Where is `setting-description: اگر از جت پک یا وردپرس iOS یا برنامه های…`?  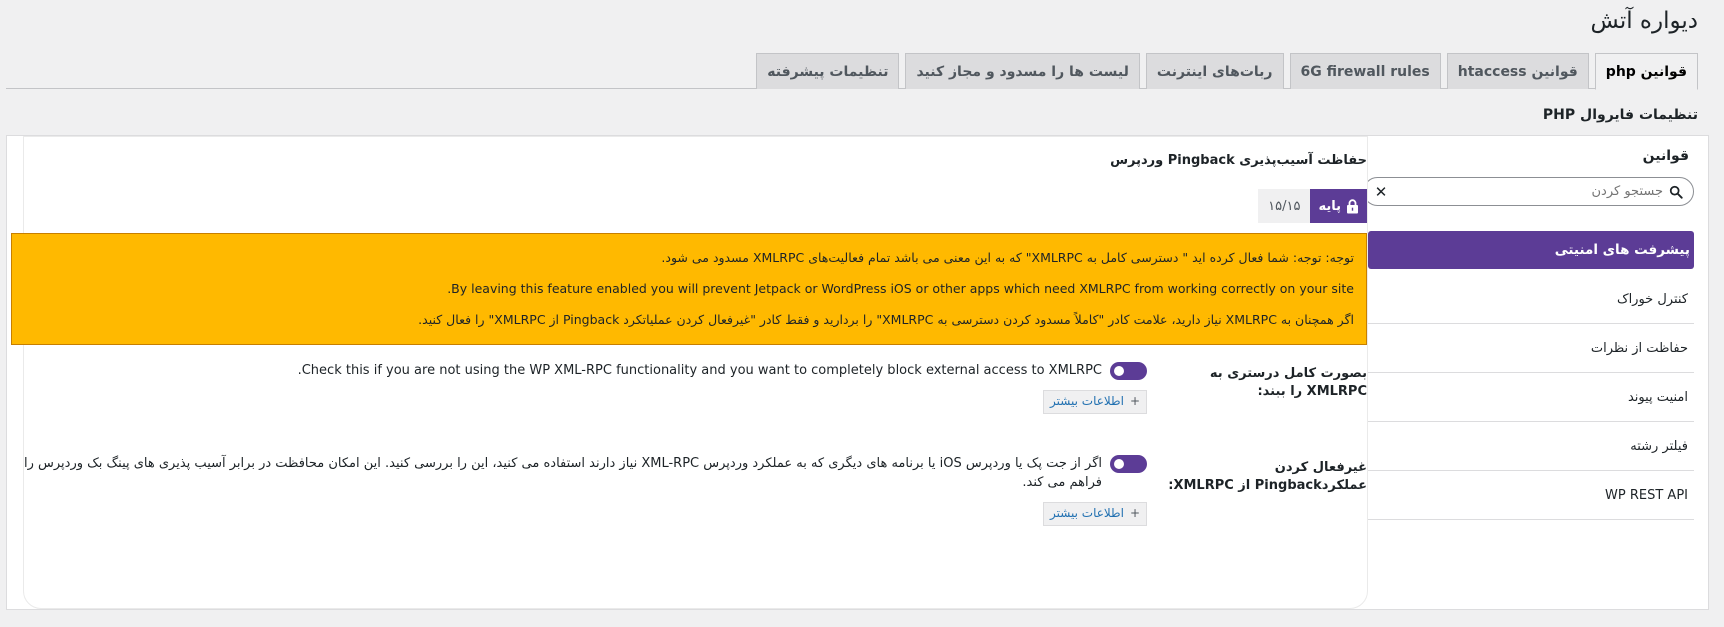 setting-description: اگر از جت پک یا وردپرس iOS یا برنامه های… is located at coordinates (562, 473).